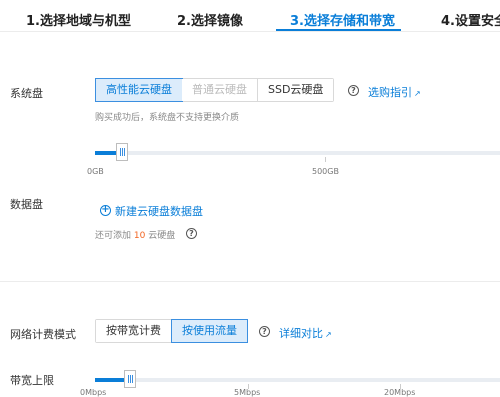 The image size is (500, 397). What do you see at coordinates (32, 380) in the screenshot?
I see `bandwidth-limit-label: 带宽上限` at bounding box center [32, 380].